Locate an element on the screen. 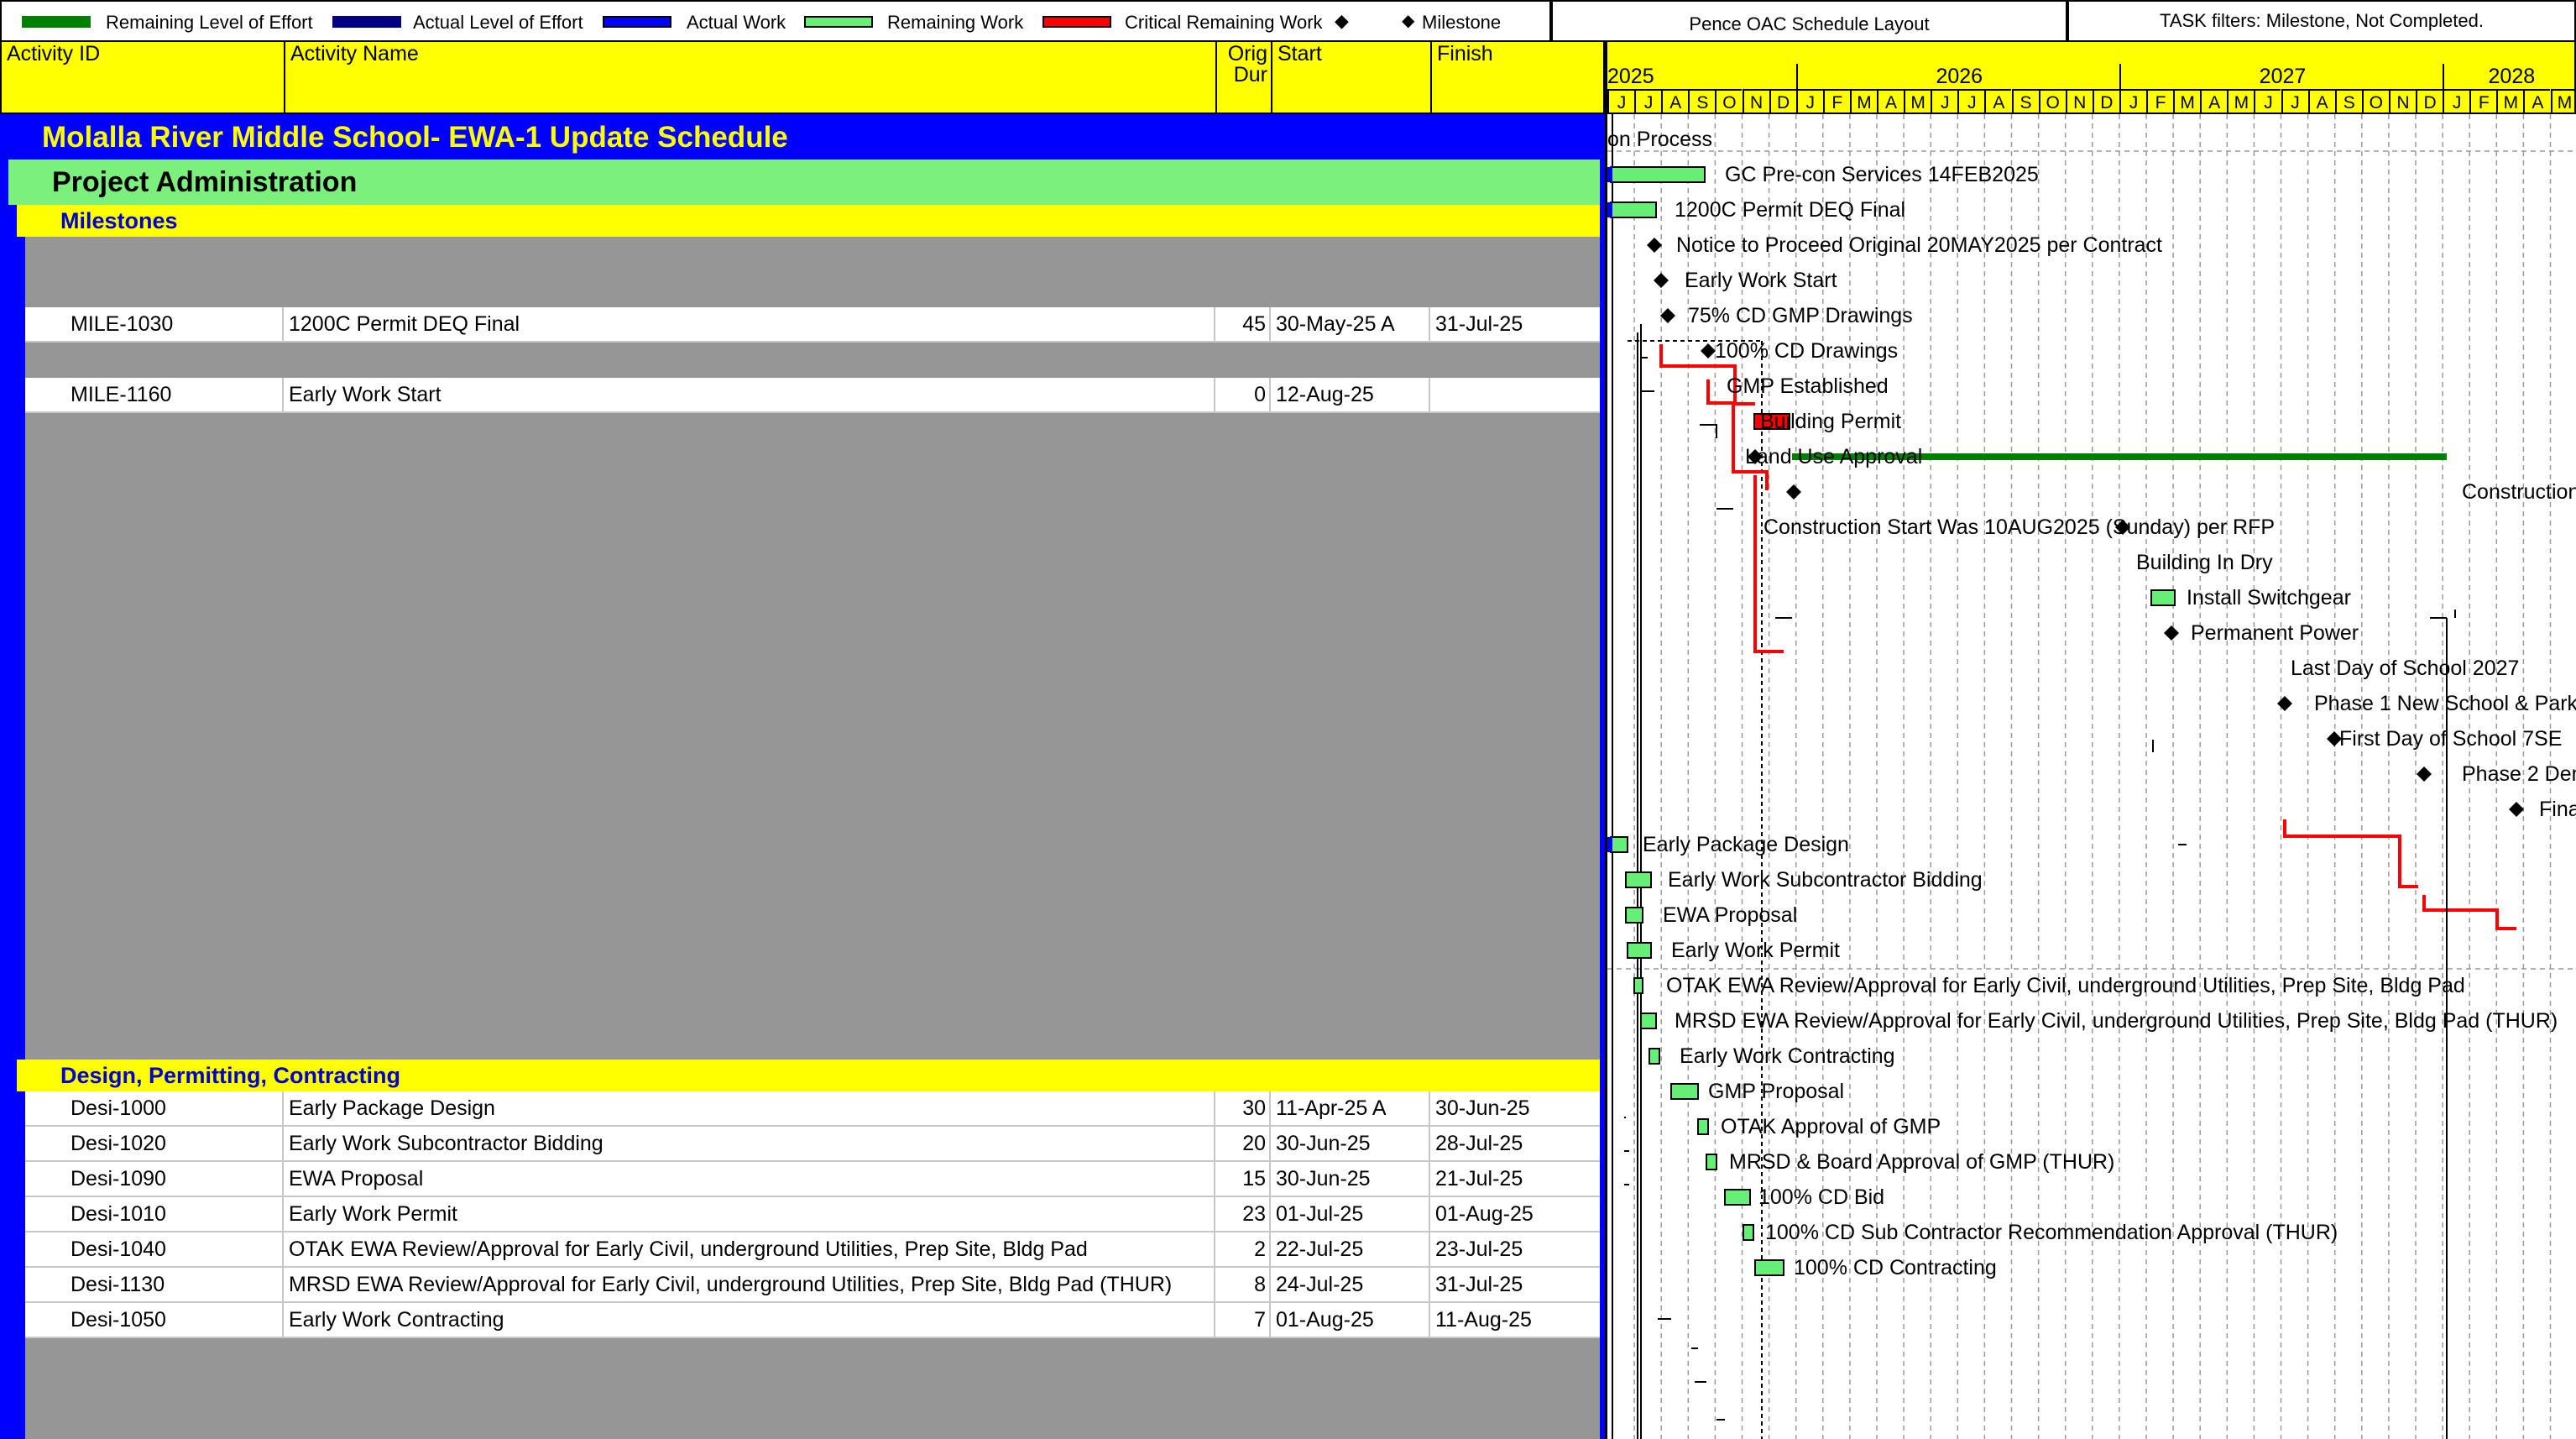 The image size is (2576, 1439). gantt-bar-label: Building In Dry is located at coordinates (2204, 563).